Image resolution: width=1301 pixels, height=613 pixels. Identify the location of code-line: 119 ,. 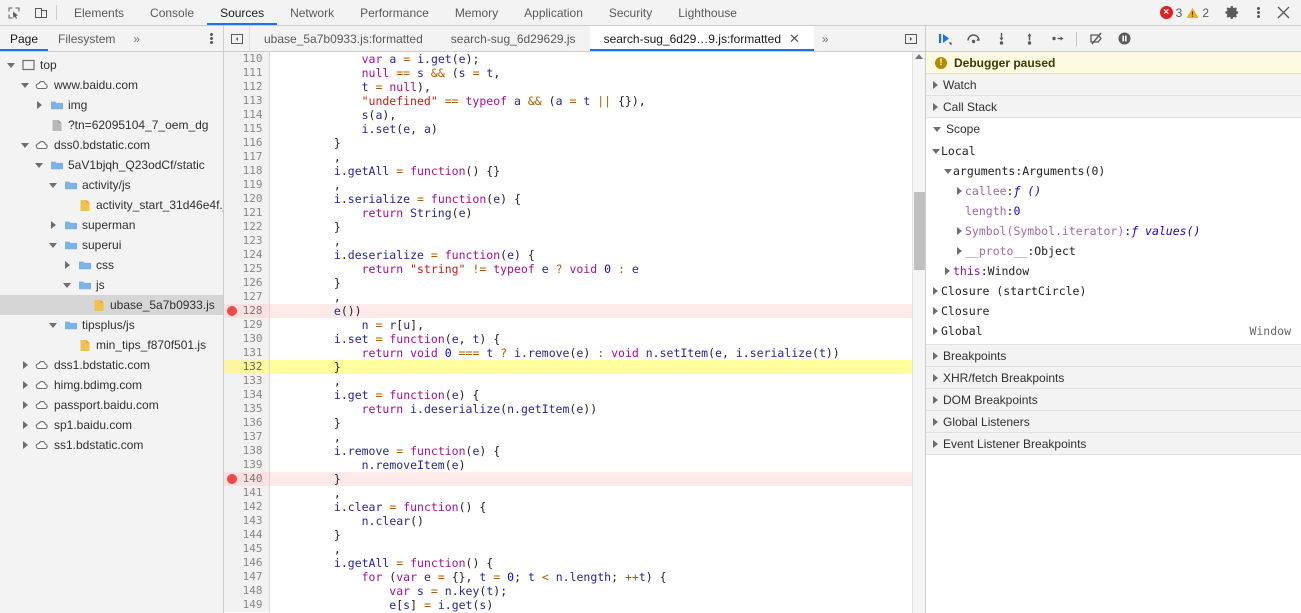
(568, 185).